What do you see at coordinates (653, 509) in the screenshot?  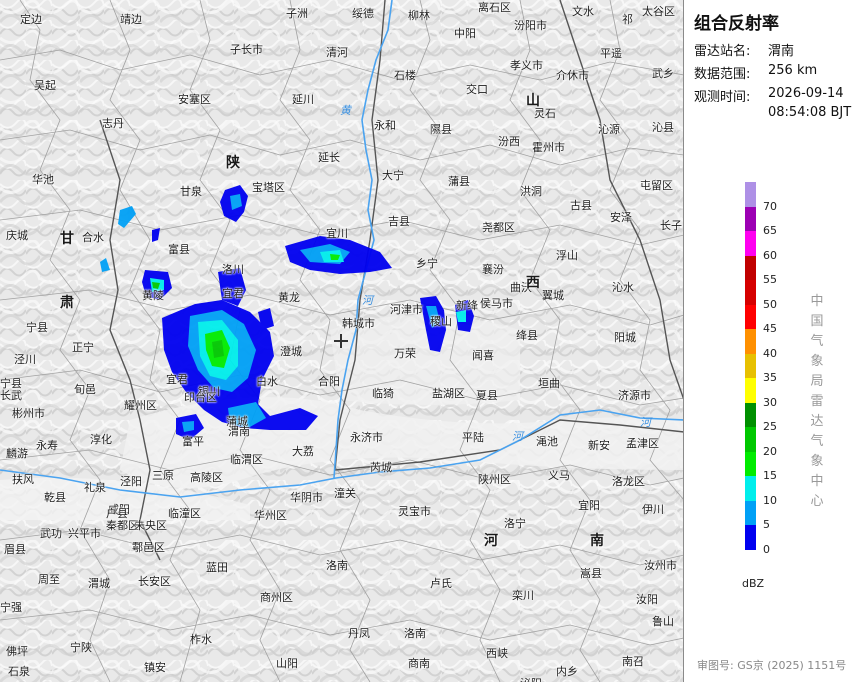 I see `place-label: 伊川` at bounding box center [653, 509].